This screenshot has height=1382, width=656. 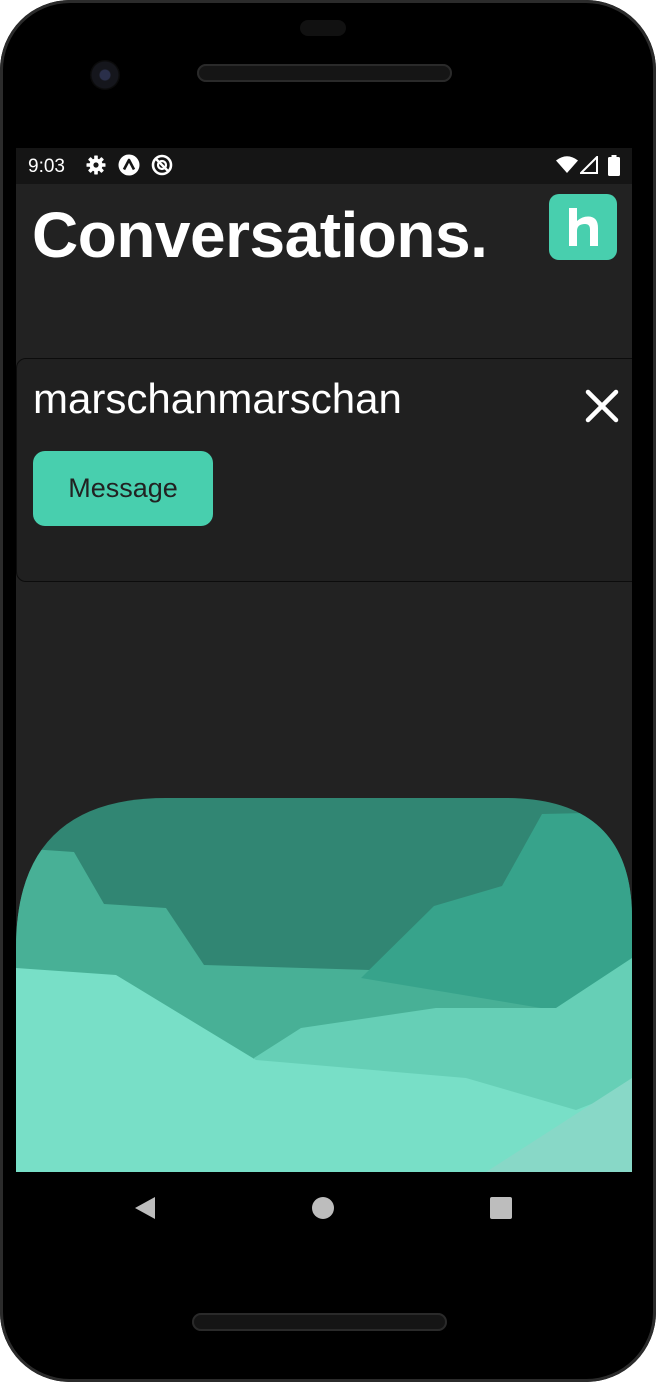 I want to click on top-speaker, so click(x=324, y=73).